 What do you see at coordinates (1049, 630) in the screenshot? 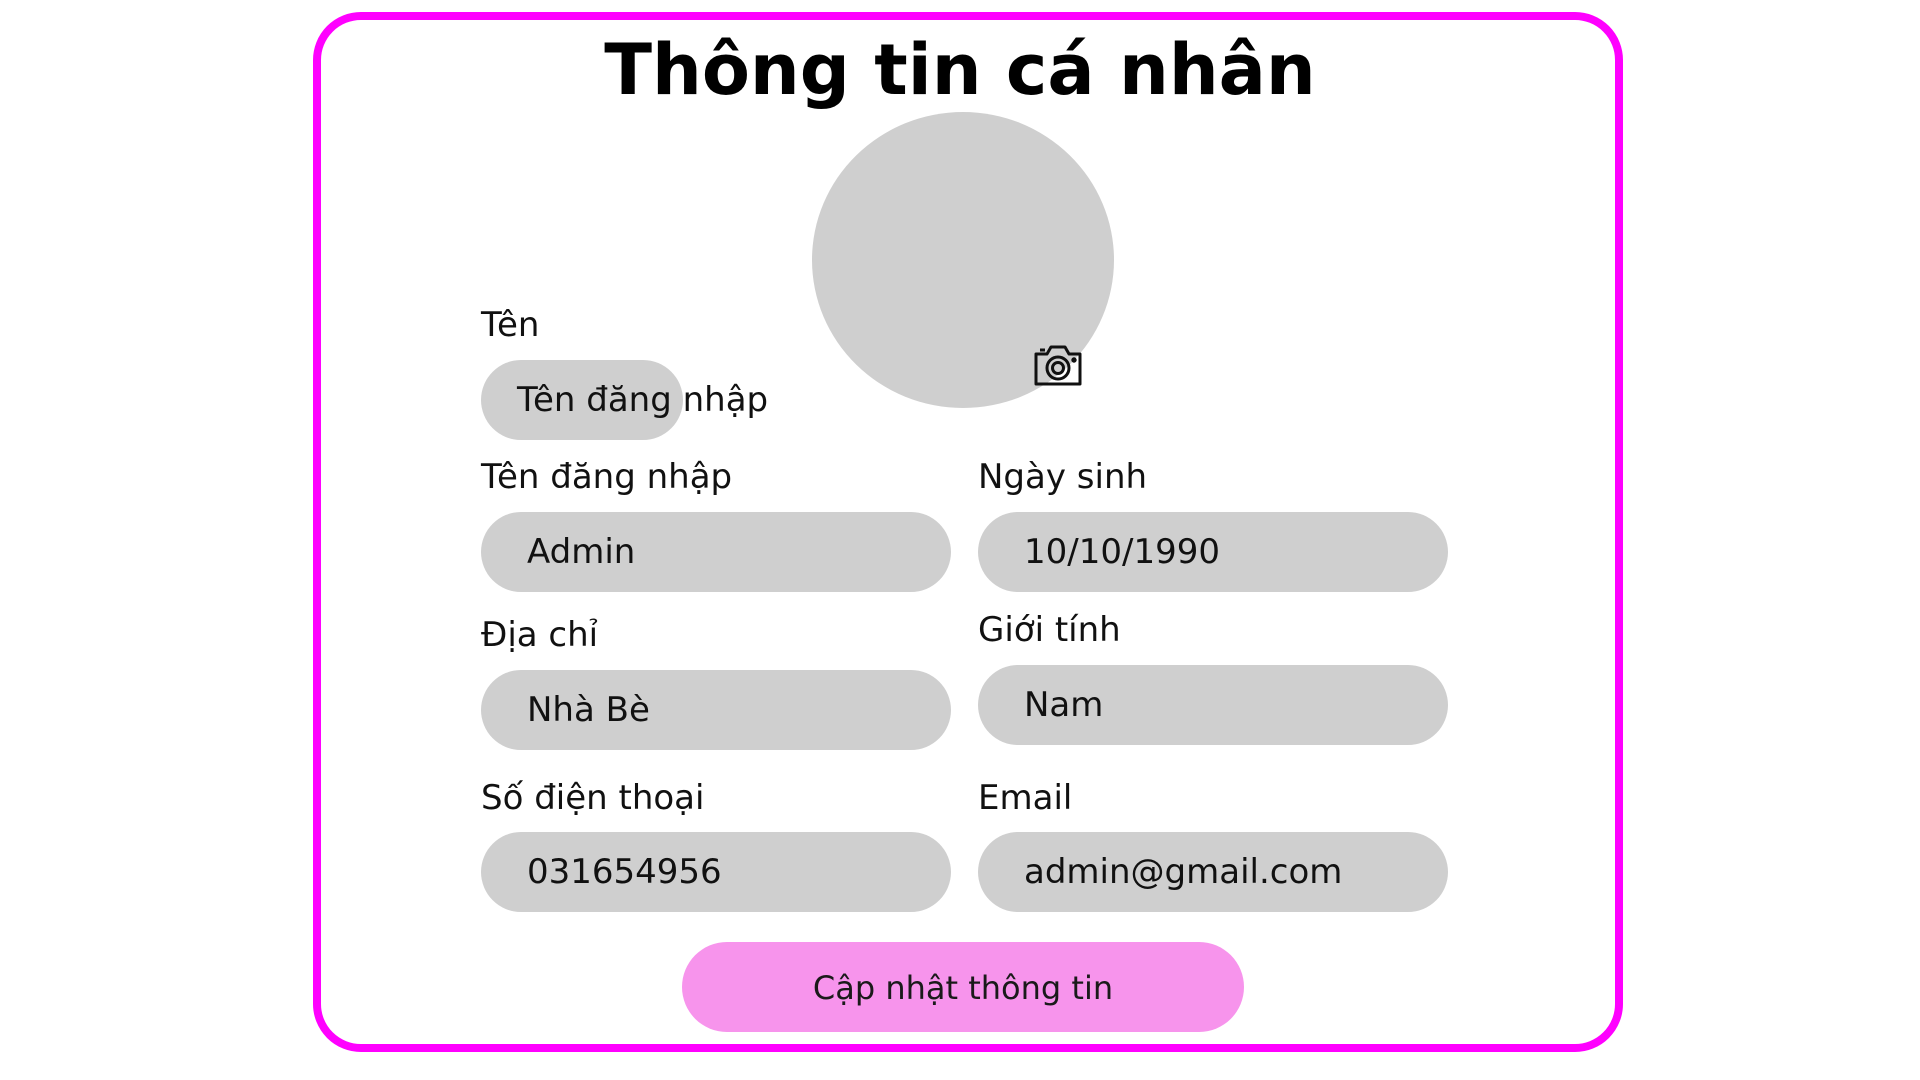
I see `gender-label: Giới tính` at bounding box center [1049, 630].